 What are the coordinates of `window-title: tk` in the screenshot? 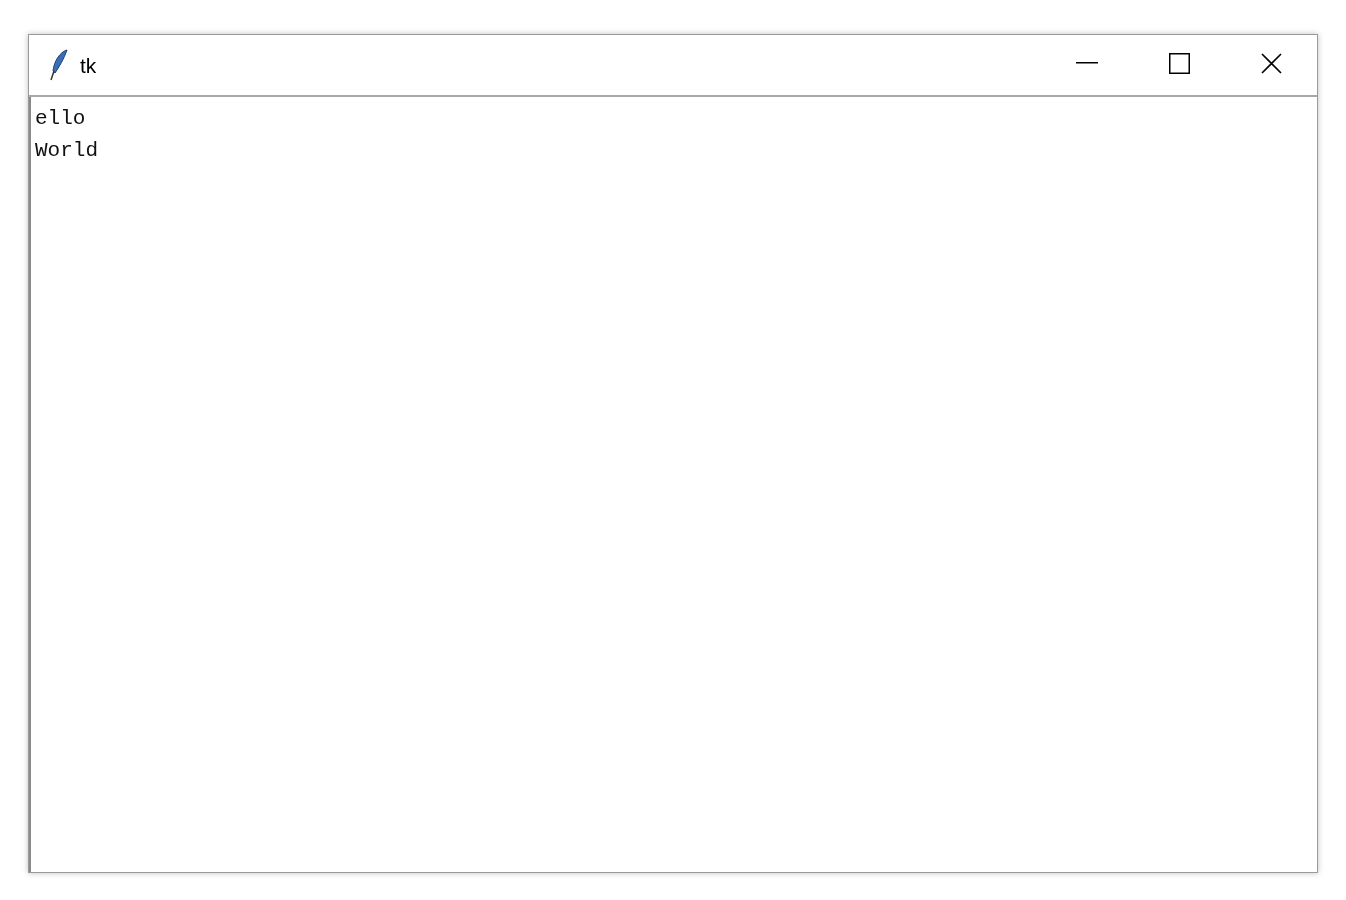 It's located at (88, 66).